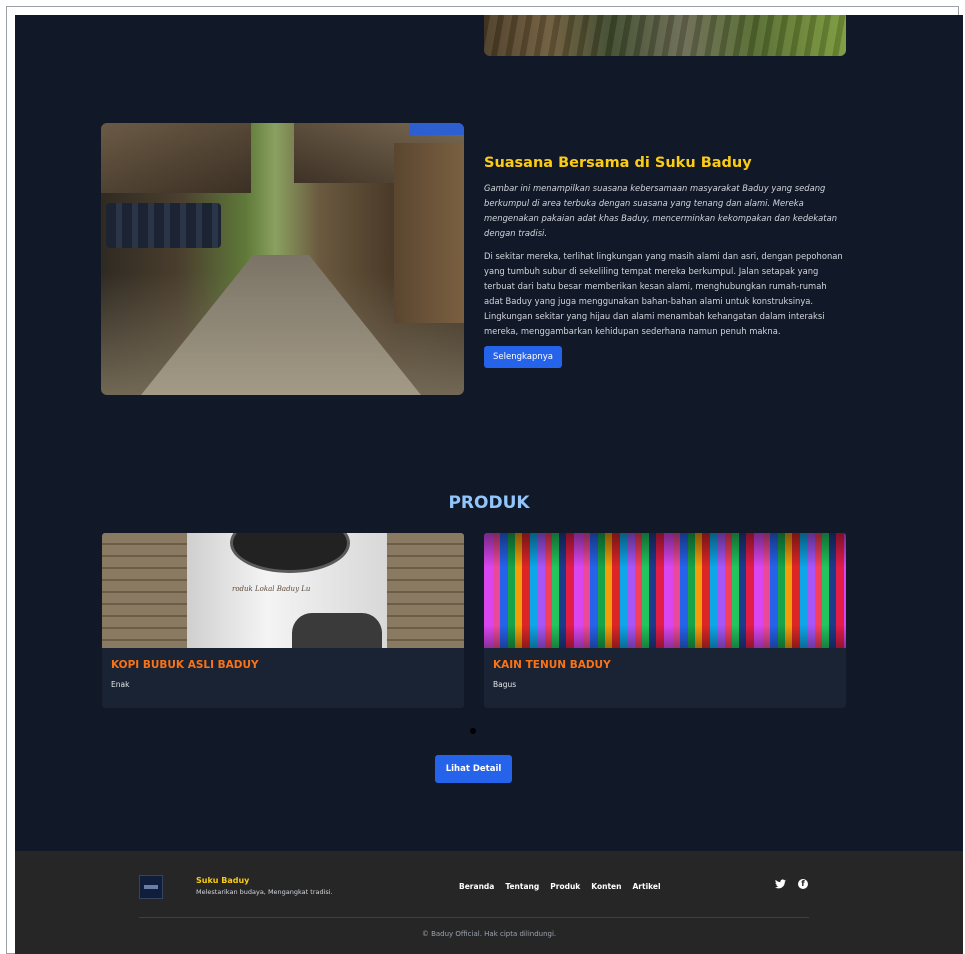 This screenshot has height=954, width=965. What do you see at coordinates (489, 503) in the screenshot?
I see `products-title: PRODUK` at bounding box center [489, 503].